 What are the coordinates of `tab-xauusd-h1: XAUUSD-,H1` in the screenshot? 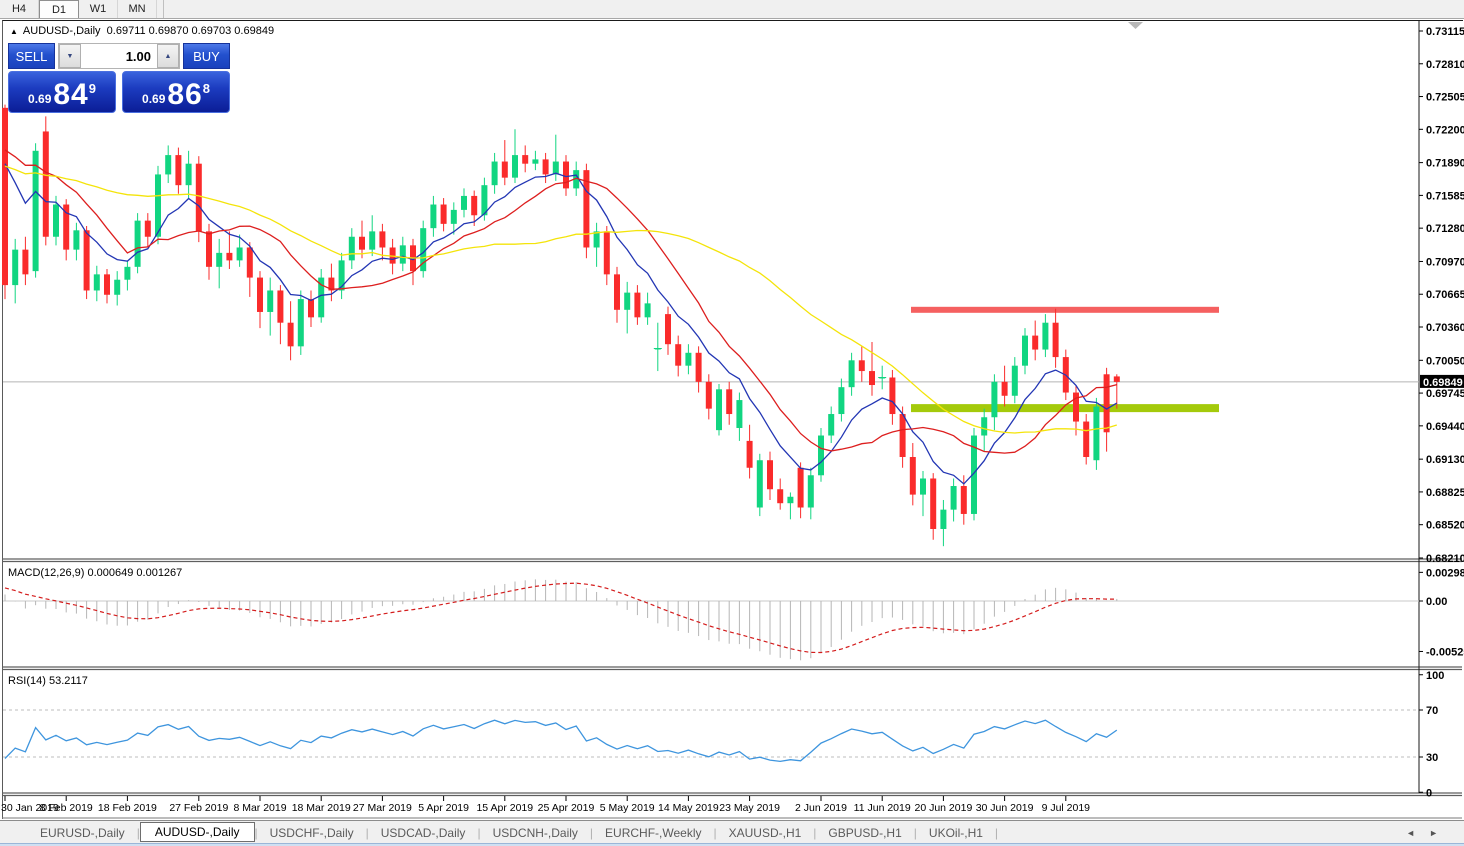 It's located at (765, 833).